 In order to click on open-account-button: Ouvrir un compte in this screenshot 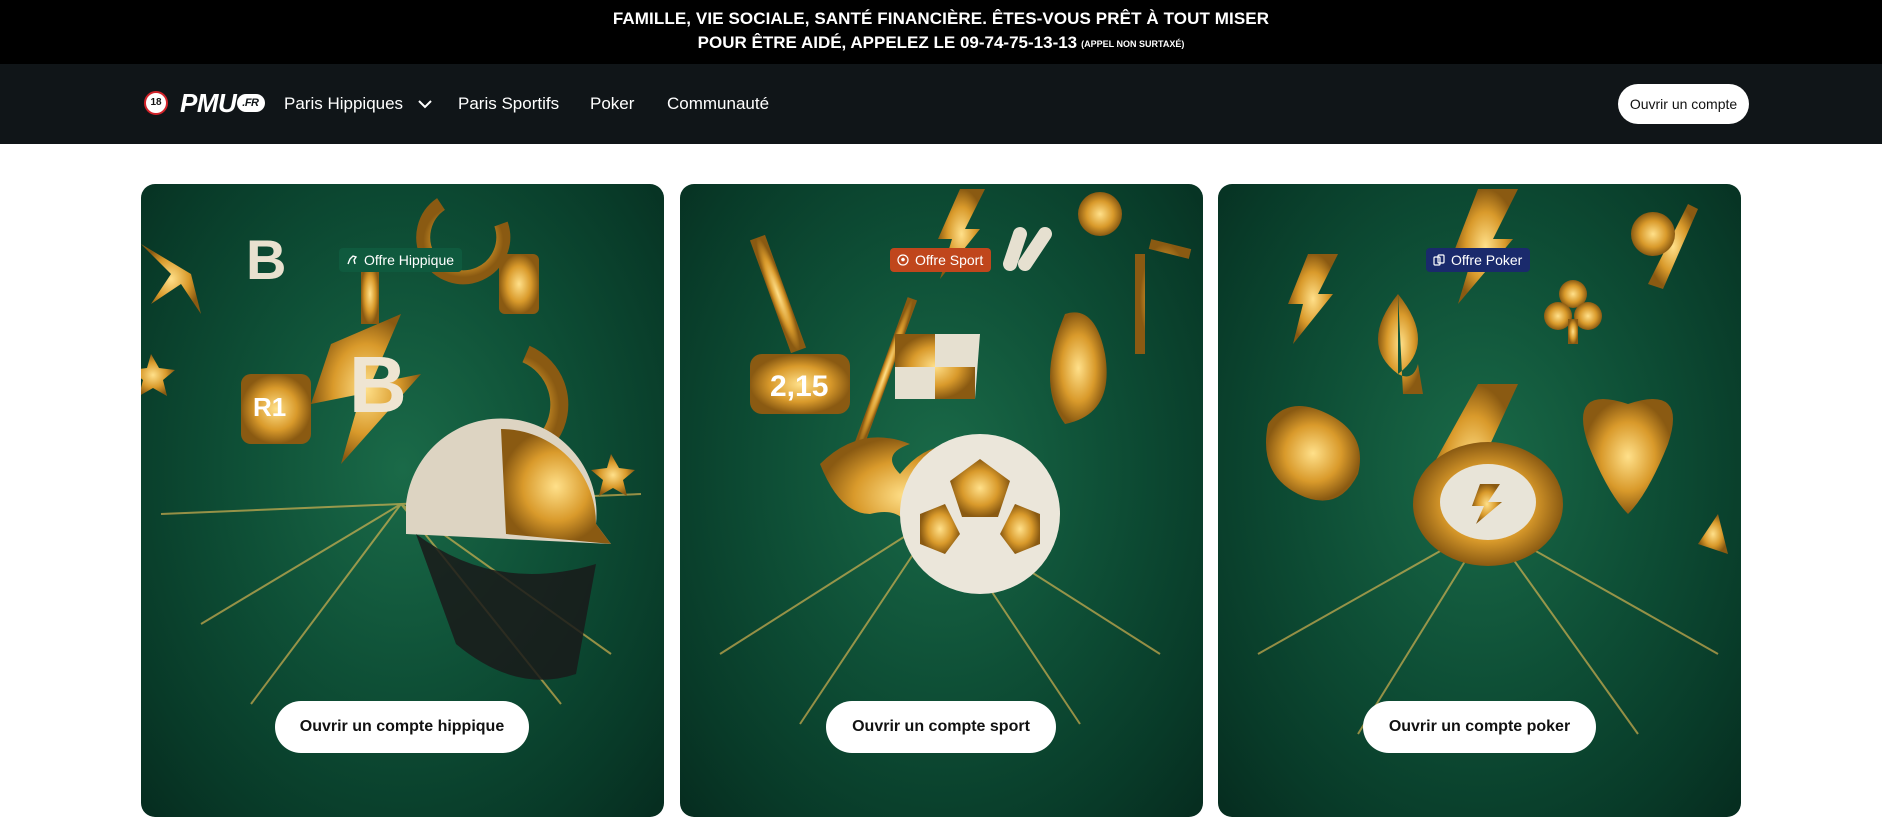, I will do `click(1683, 104)`.